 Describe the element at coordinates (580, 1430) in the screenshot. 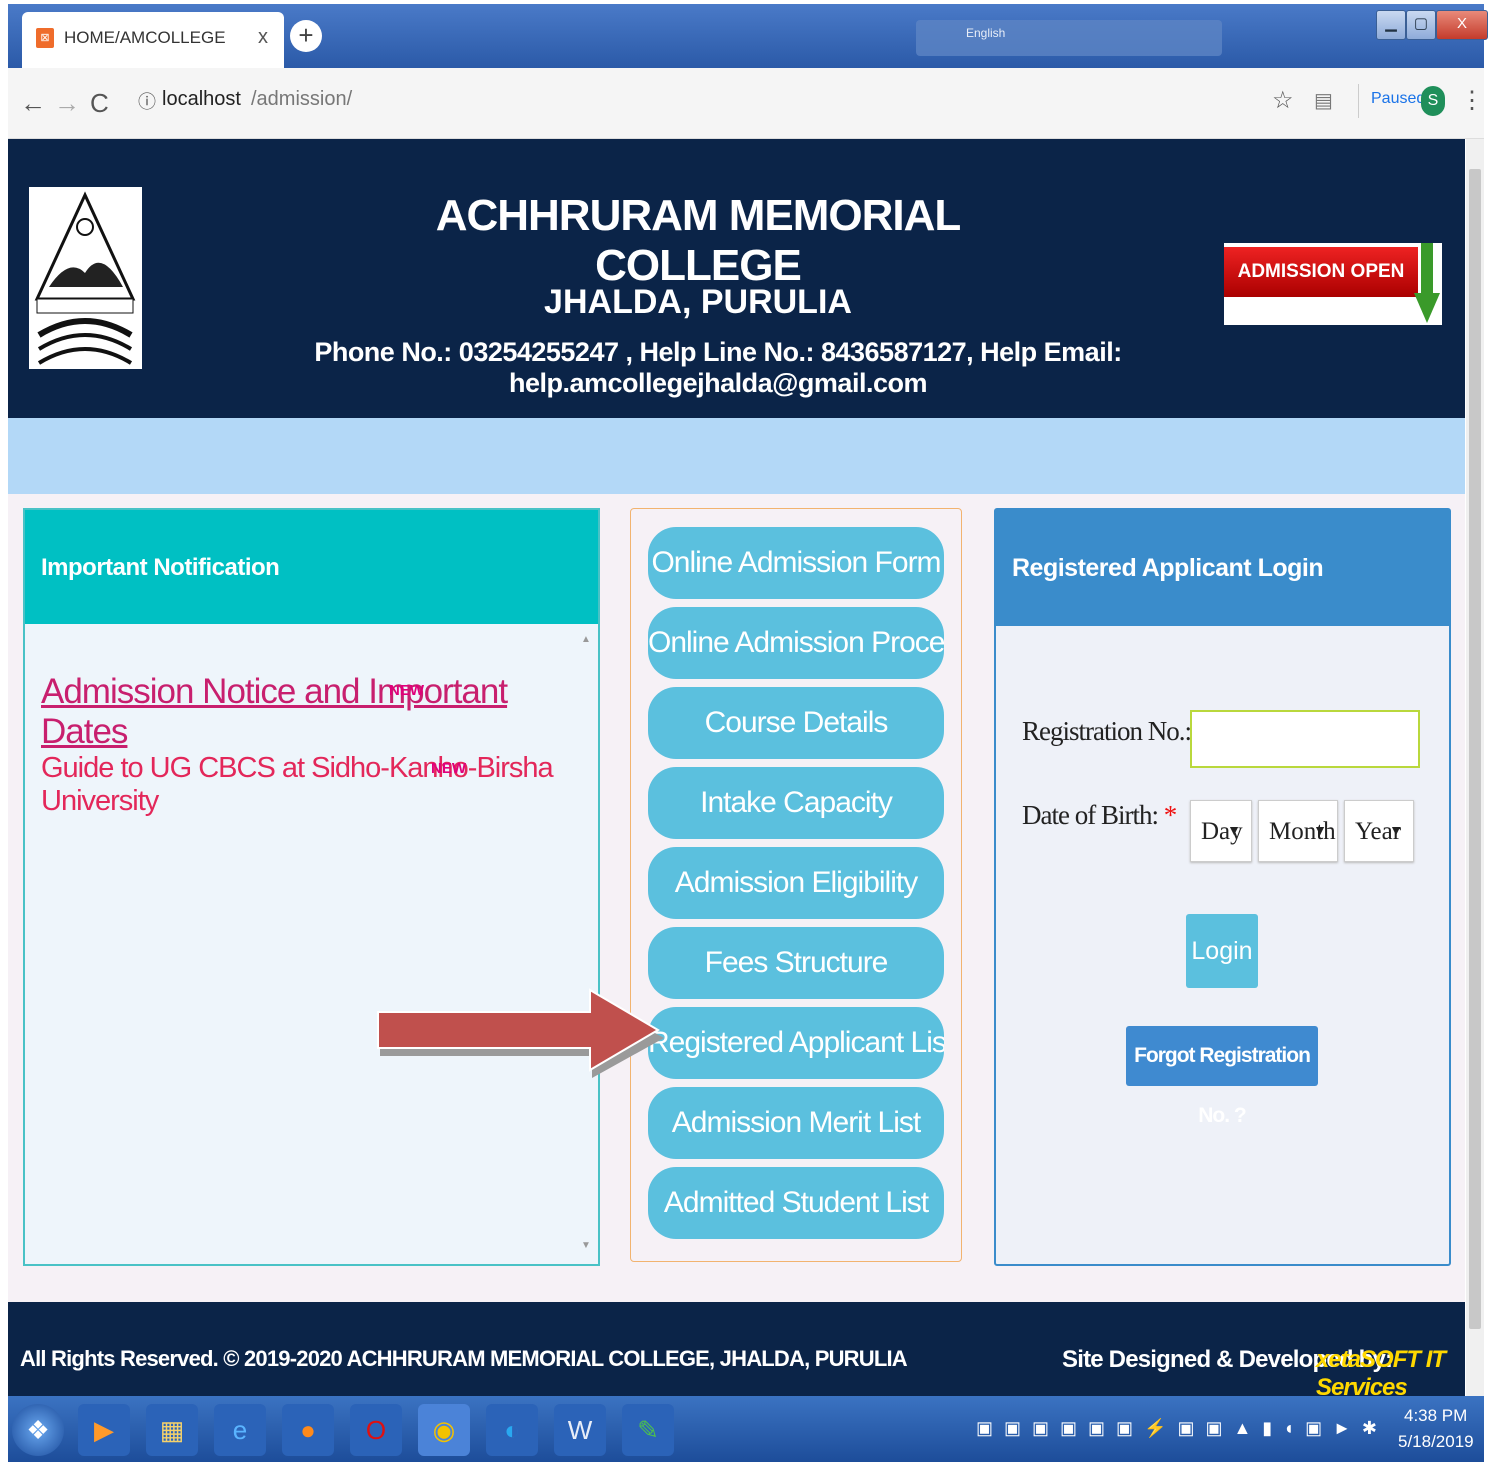

I see `word-icon: W` at that location.